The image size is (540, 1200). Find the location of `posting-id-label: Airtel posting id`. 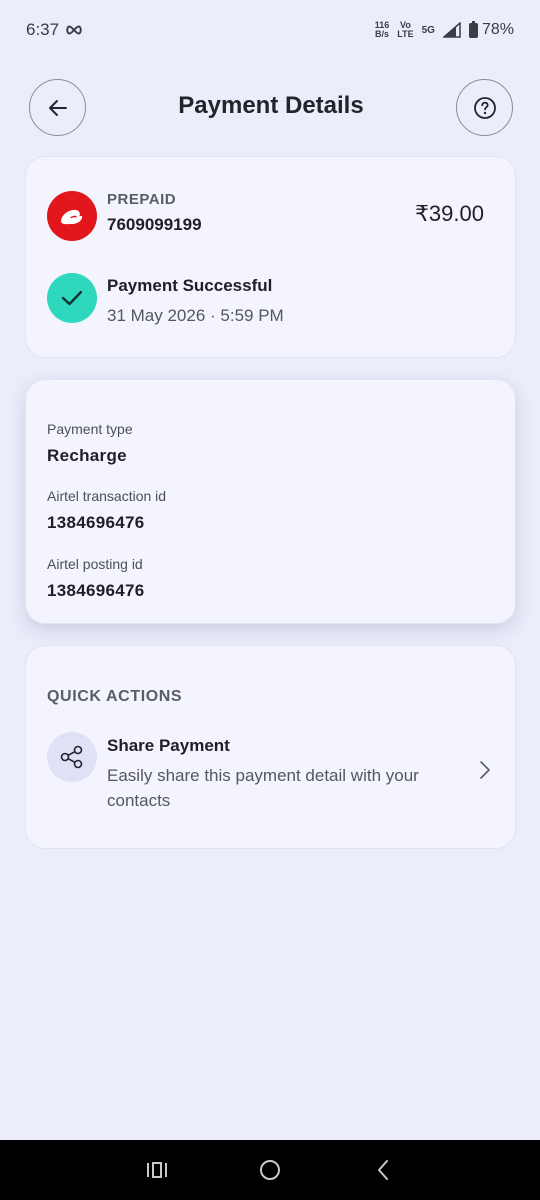

posting-id-label: Airtel posting id is located at coordinates (95, 564).